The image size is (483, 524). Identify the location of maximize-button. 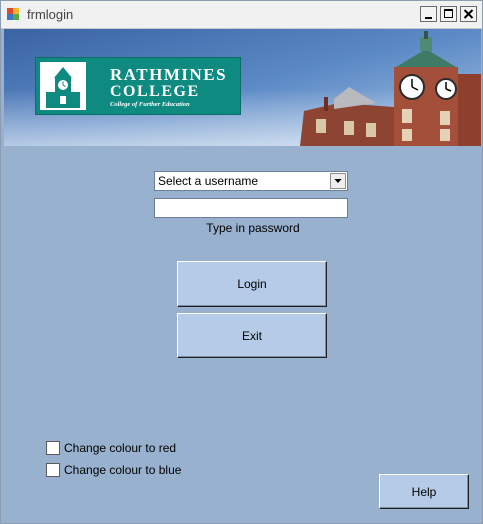
(448, 14).